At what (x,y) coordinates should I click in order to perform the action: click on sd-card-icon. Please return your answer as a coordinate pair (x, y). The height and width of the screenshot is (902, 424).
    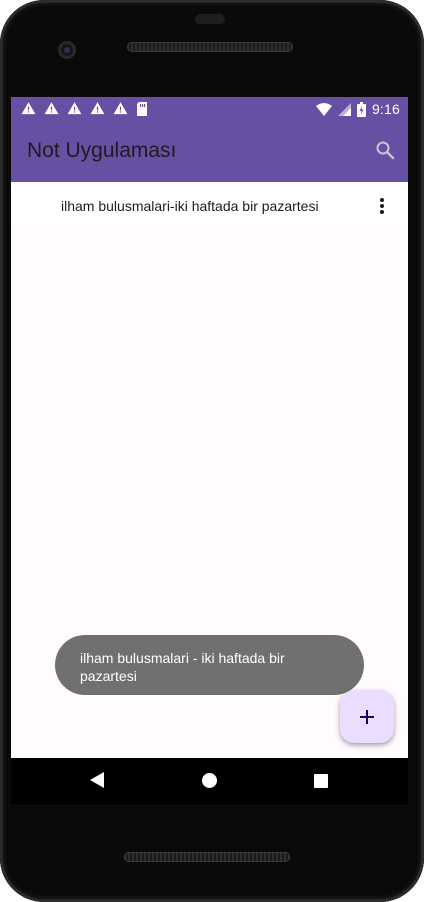
    Looking at the image, I should click on (142, 108).